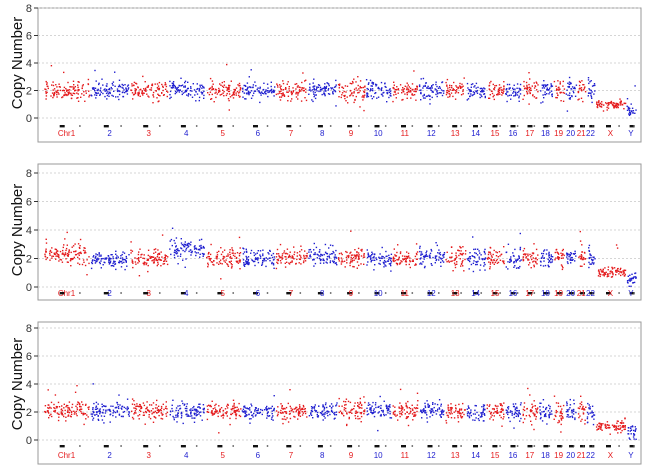  What do you see at coordinates (475, 293) in the screenshot?
I see `chromosome-label: 14` at bounding box center [475, 293].